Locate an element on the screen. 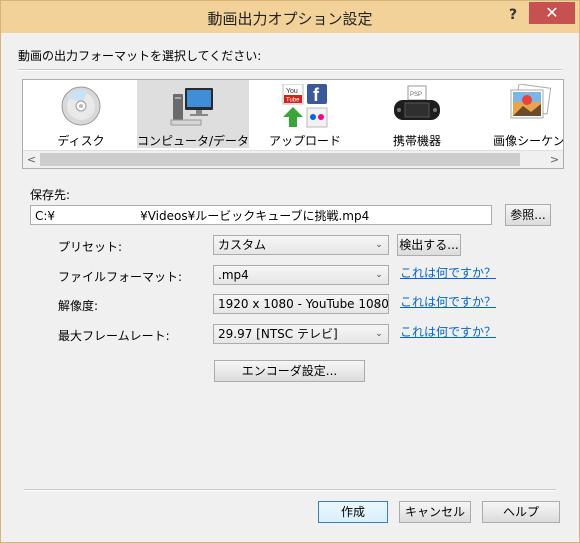 This screenshot has width=580, height=543. save-path-rest: ¥Videos¥ルービックキューブに挑戦.mp4 is located at coordinates (255, 216).